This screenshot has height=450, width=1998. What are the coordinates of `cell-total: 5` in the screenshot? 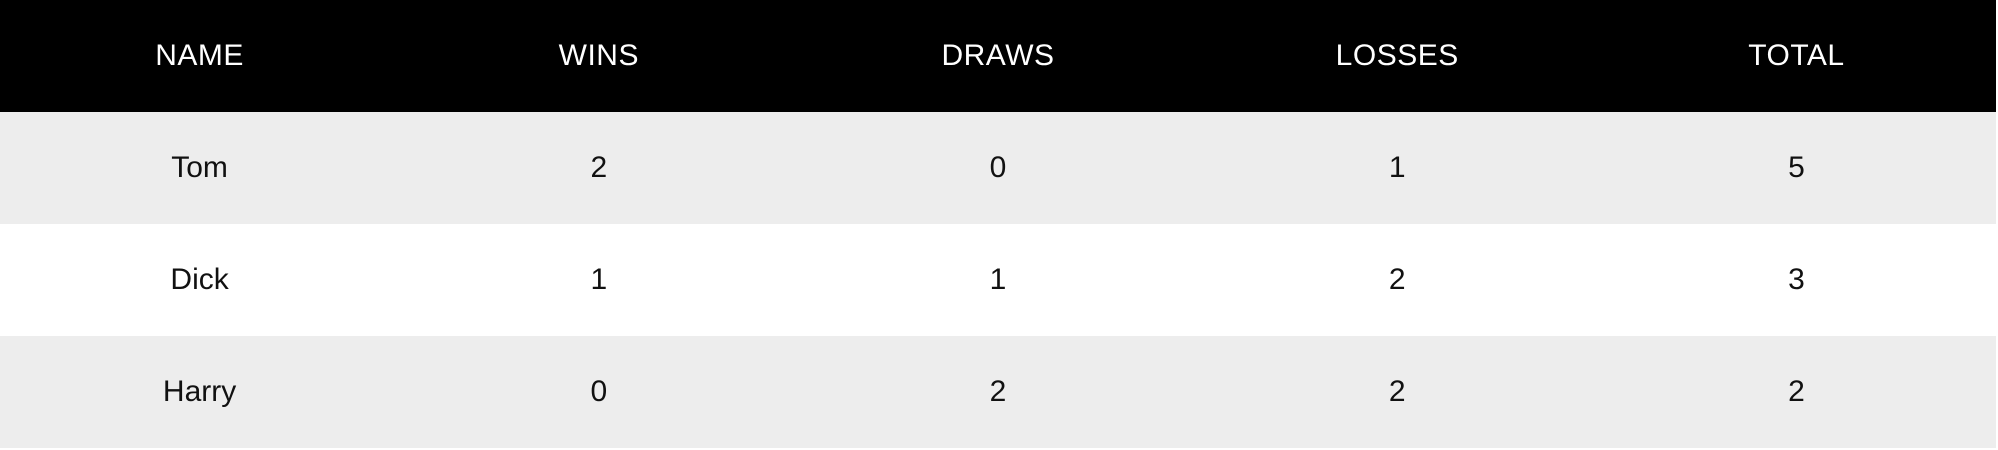 It's located at (1796, 167).